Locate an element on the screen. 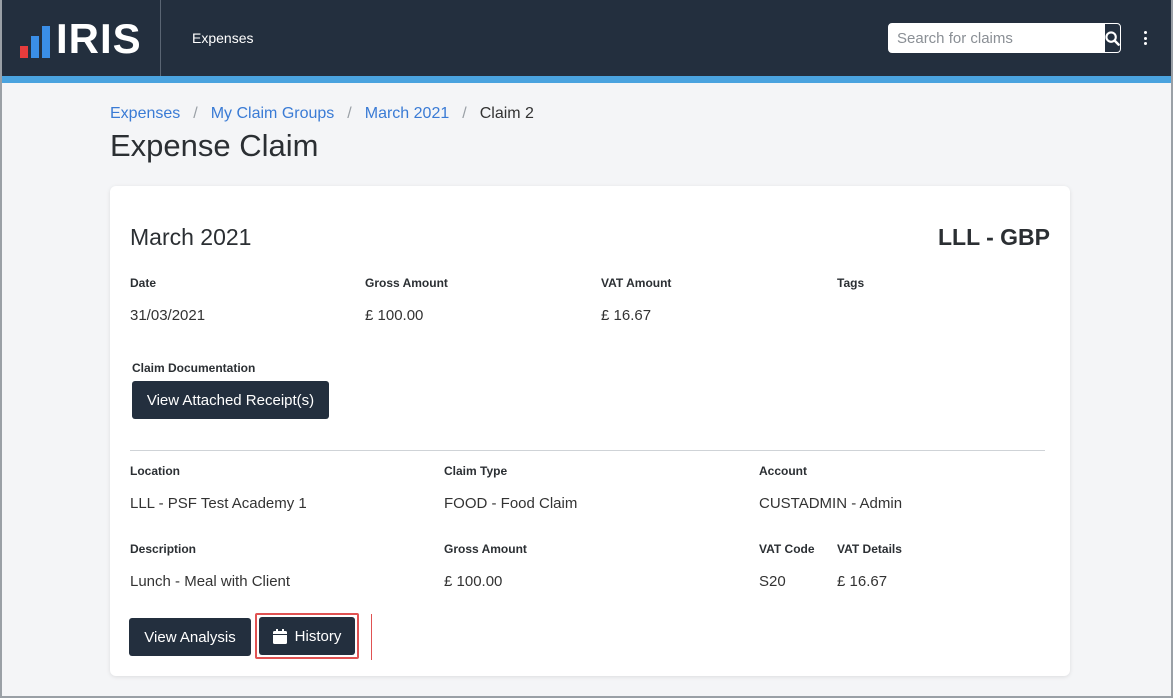  claim-currency: LLL - GBP is located at coordinates (993, 237).